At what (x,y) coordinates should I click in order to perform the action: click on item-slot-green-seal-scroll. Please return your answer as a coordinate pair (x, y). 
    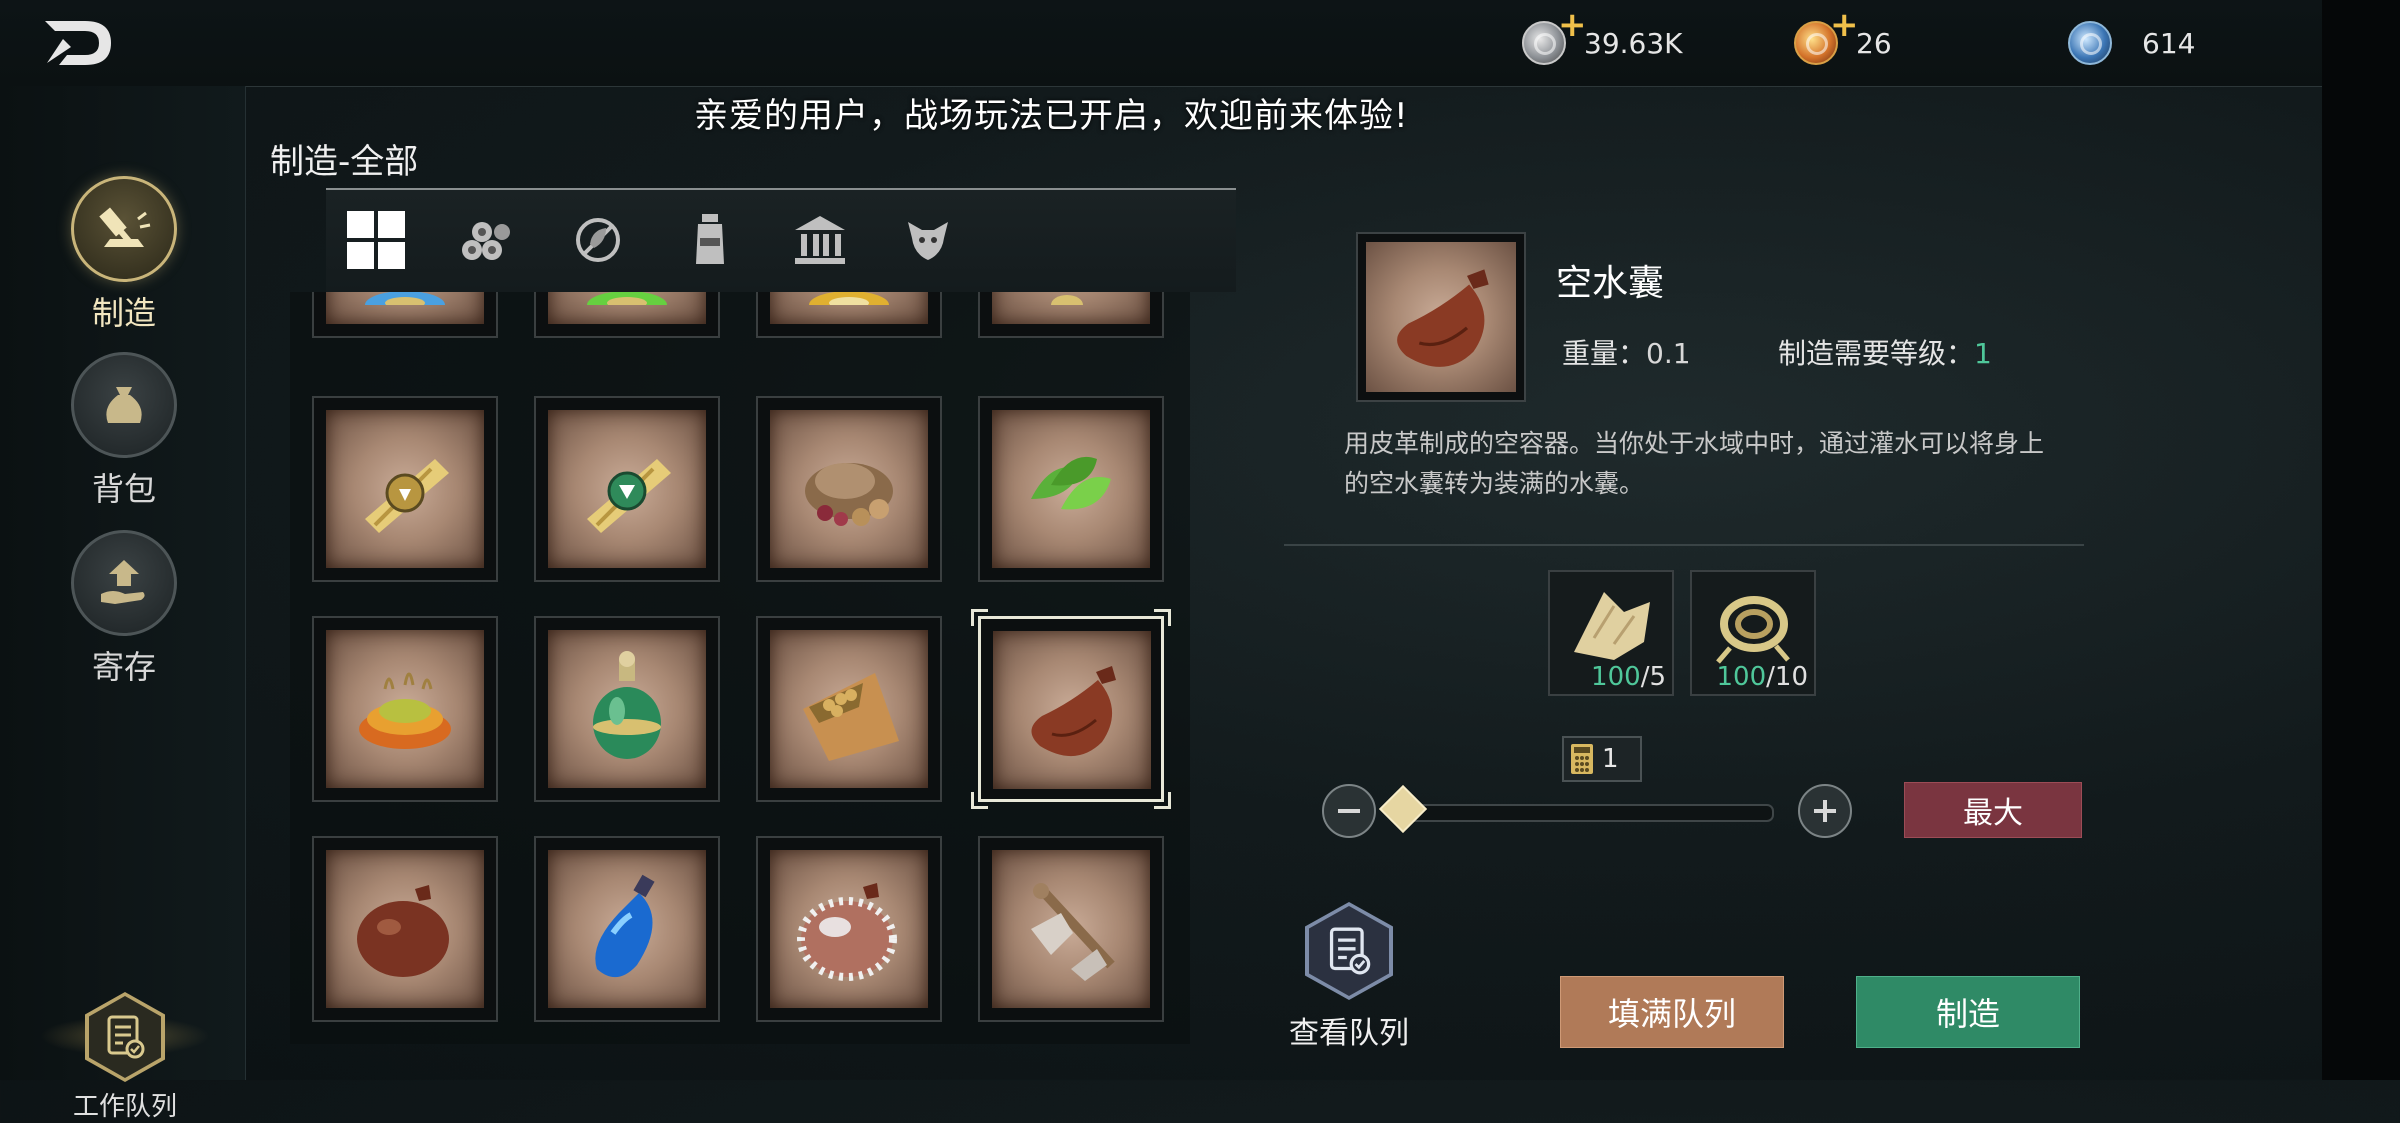
    Looking at the image, I should click on (627, 489).